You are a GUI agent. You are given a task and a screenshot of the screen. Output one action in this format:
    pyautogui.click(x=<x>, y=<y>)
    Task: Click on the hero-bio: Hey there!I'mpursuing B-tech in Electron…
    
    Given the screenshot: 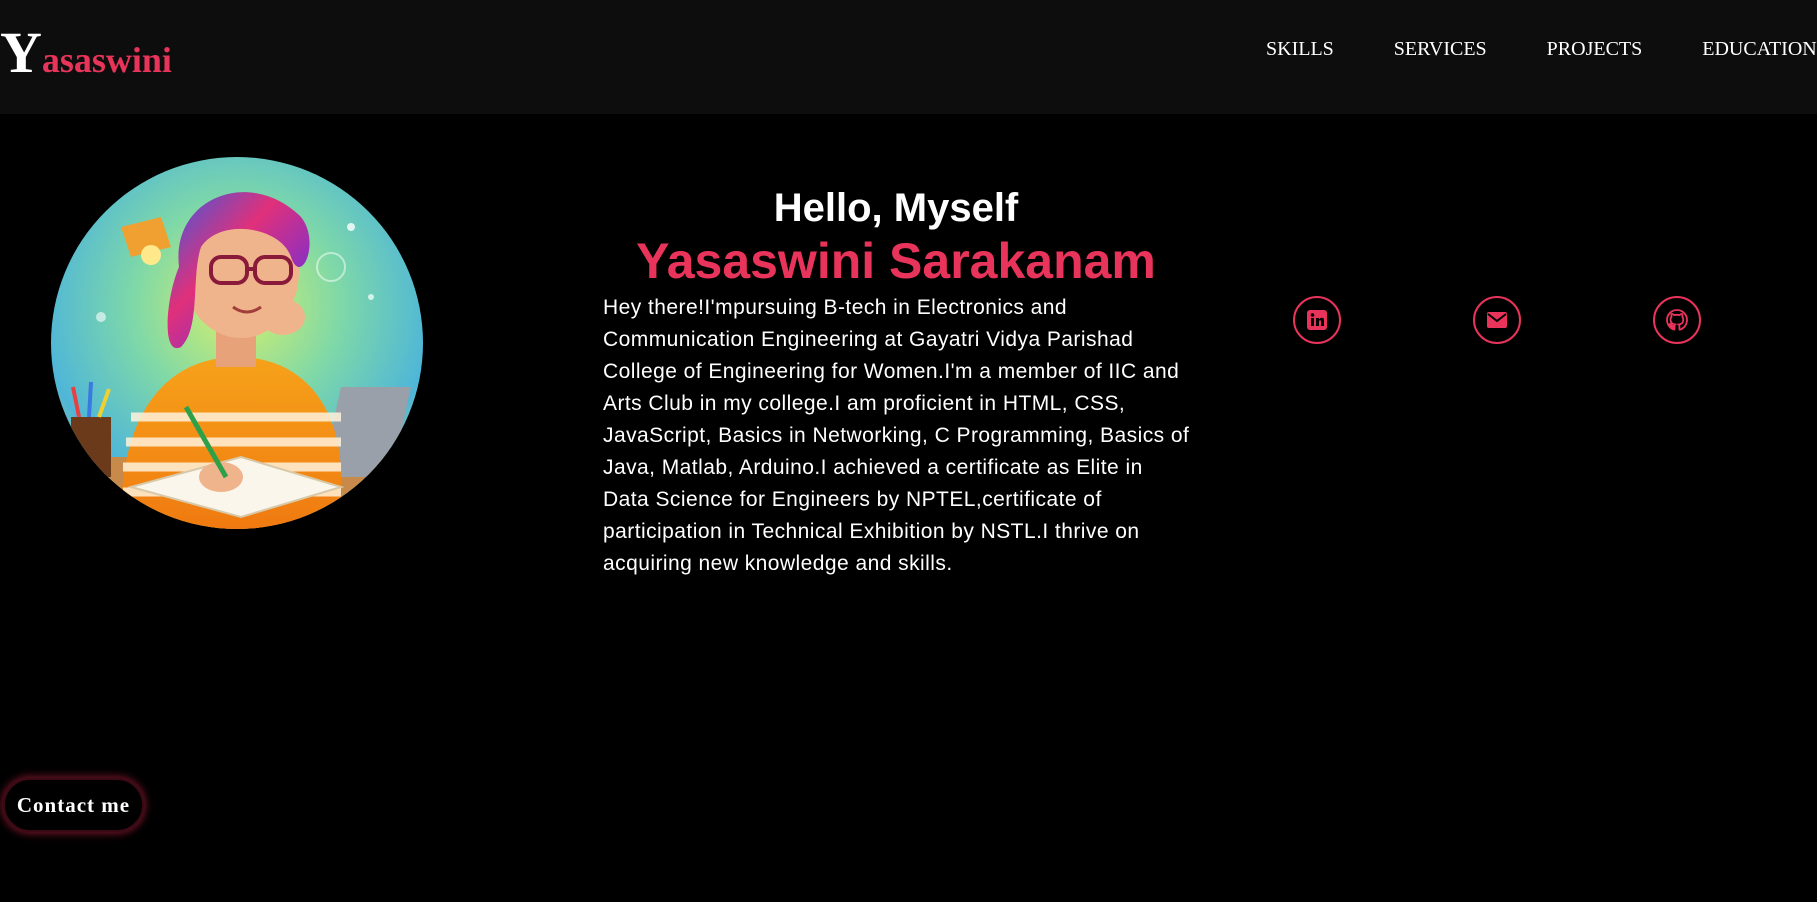 What is the action you would take?
    pyautogui.click(x=896, y=435)
    